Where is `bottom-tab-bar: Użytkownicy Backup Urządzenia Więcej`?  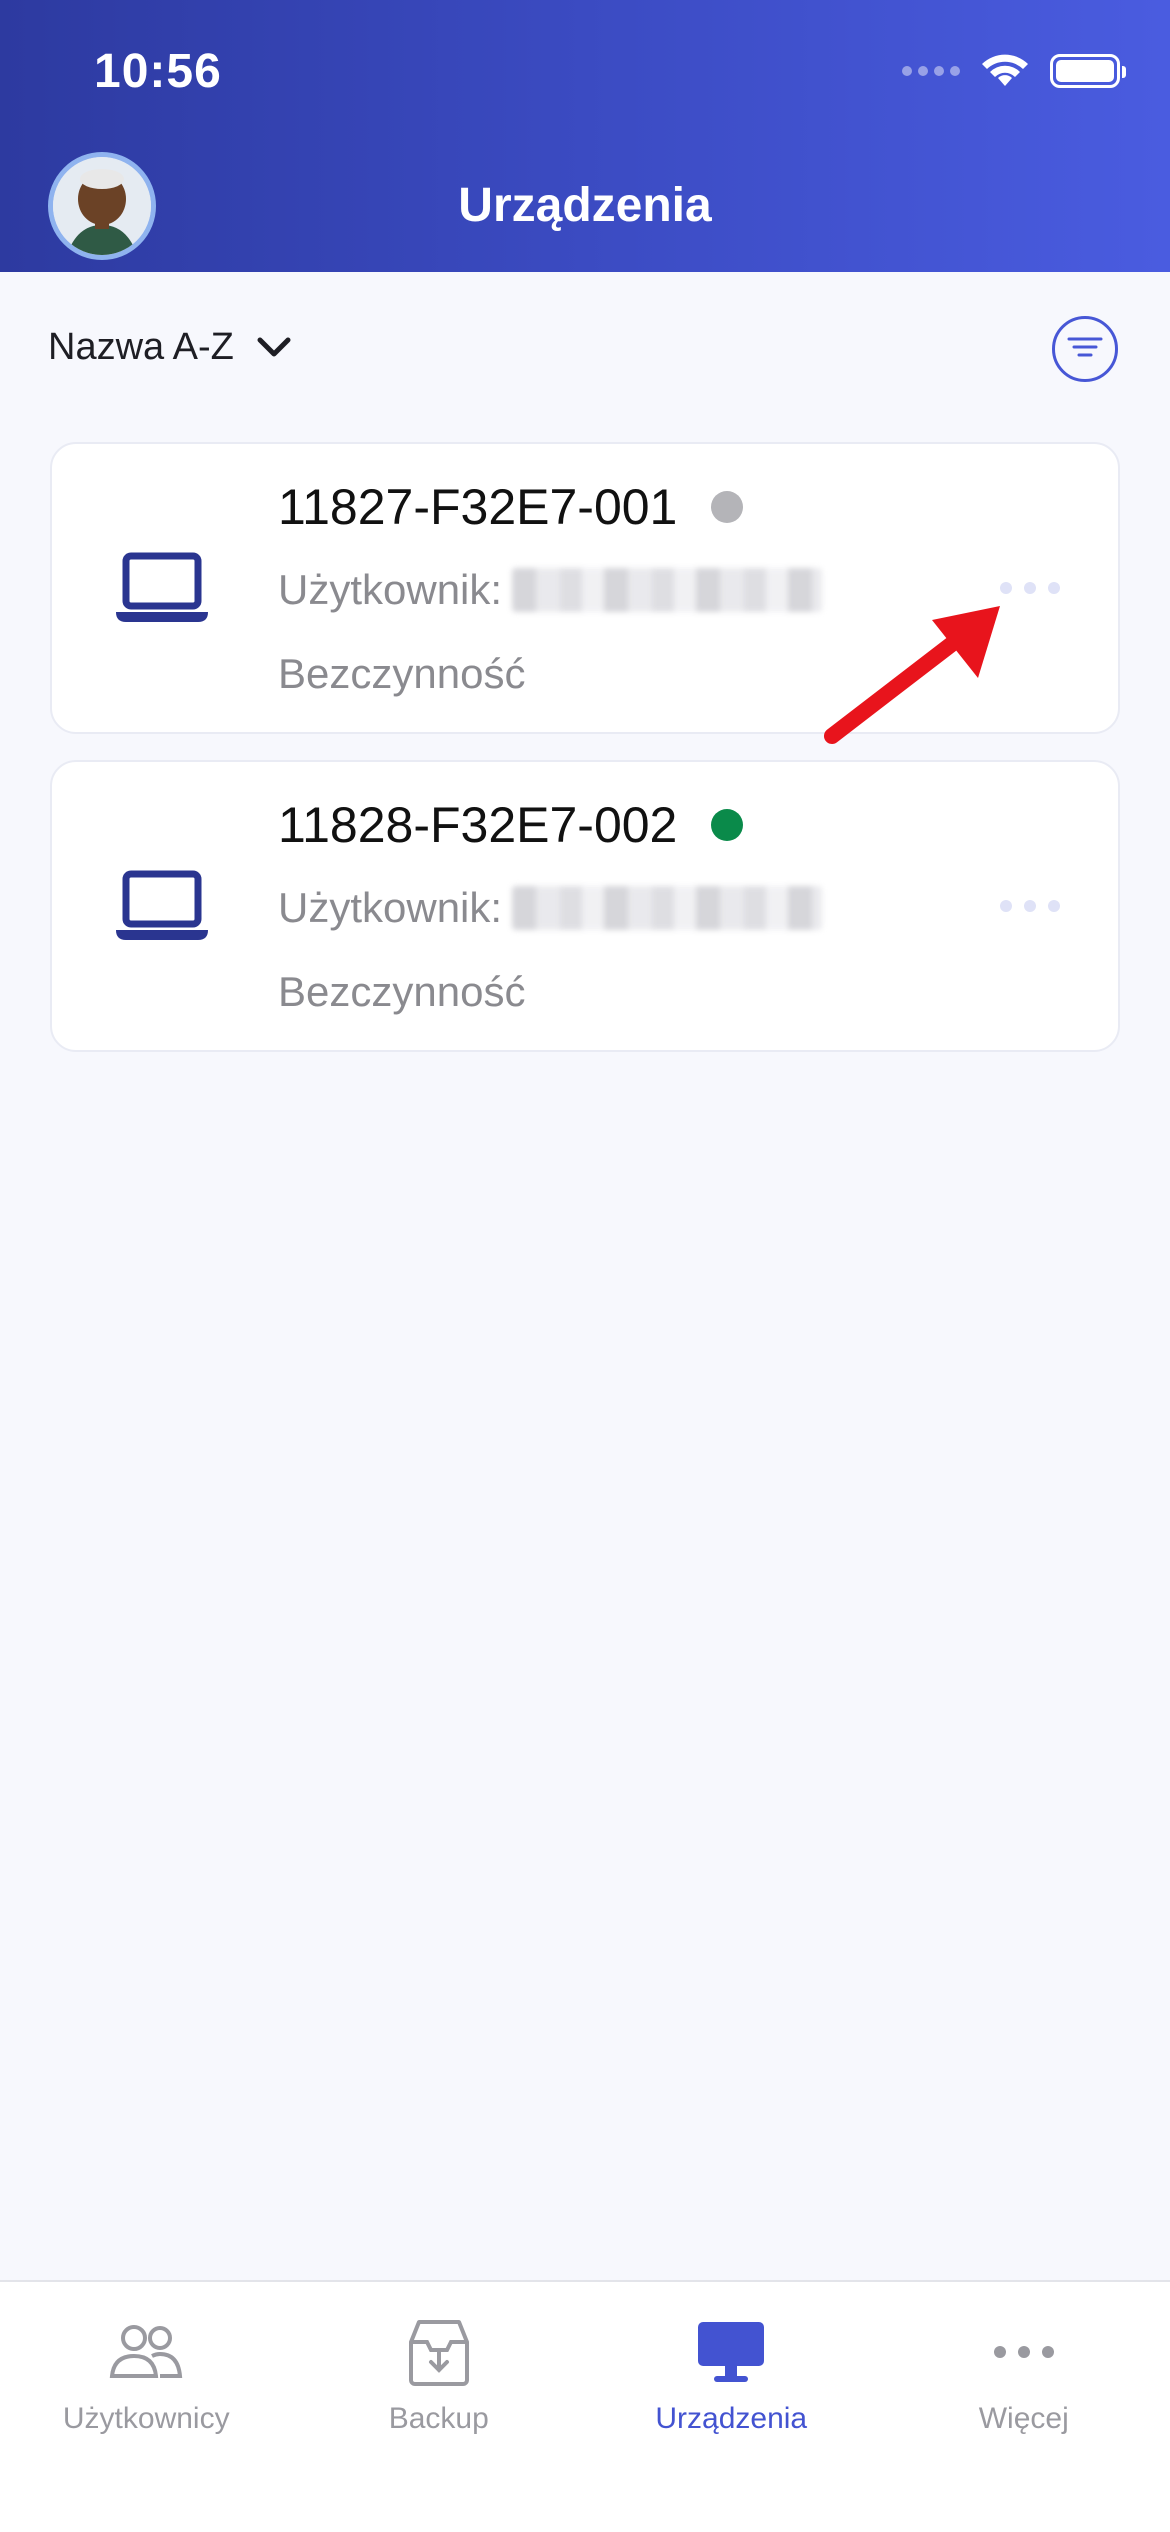
bottom-tab-bar: Użytkownicy Backup Urządzenia Więcej is located at coordinates (585, 2406).